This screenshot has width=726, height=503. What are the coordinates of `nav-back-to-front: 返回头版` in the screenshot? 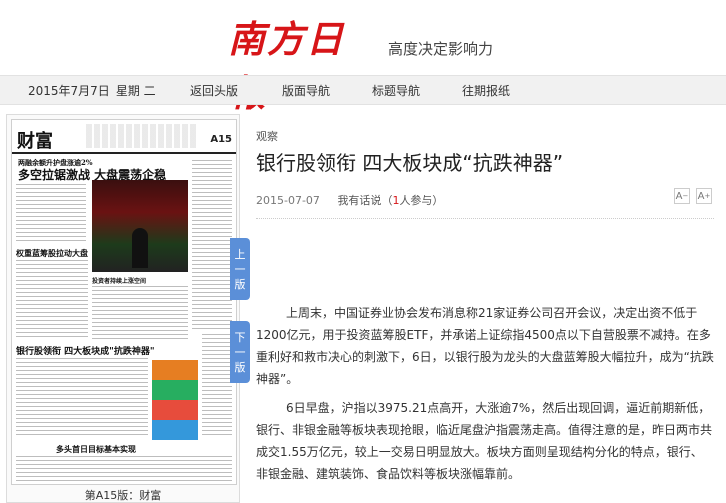 It's located at (214, 90).